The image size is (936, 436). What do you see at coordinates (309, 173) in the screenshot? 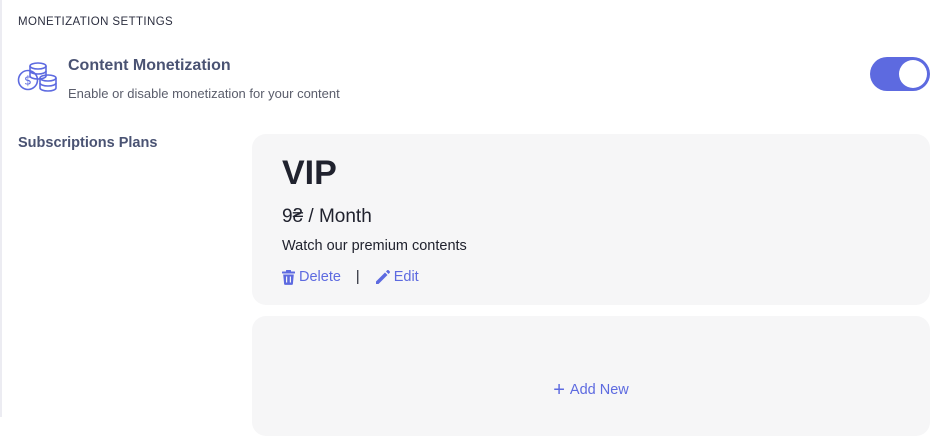
I see `plan-name: VIP` at bounding box center [309, 173].